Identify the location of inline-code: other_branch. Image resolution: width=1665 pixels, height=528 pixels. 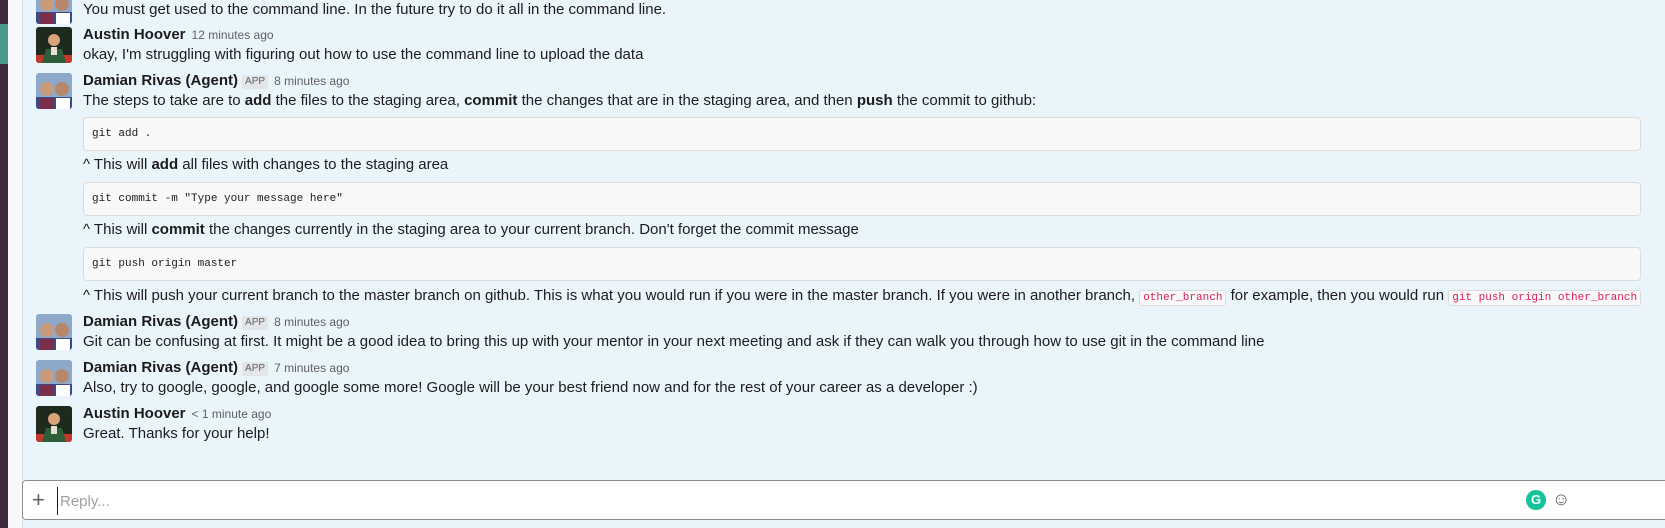
(1183, 298).